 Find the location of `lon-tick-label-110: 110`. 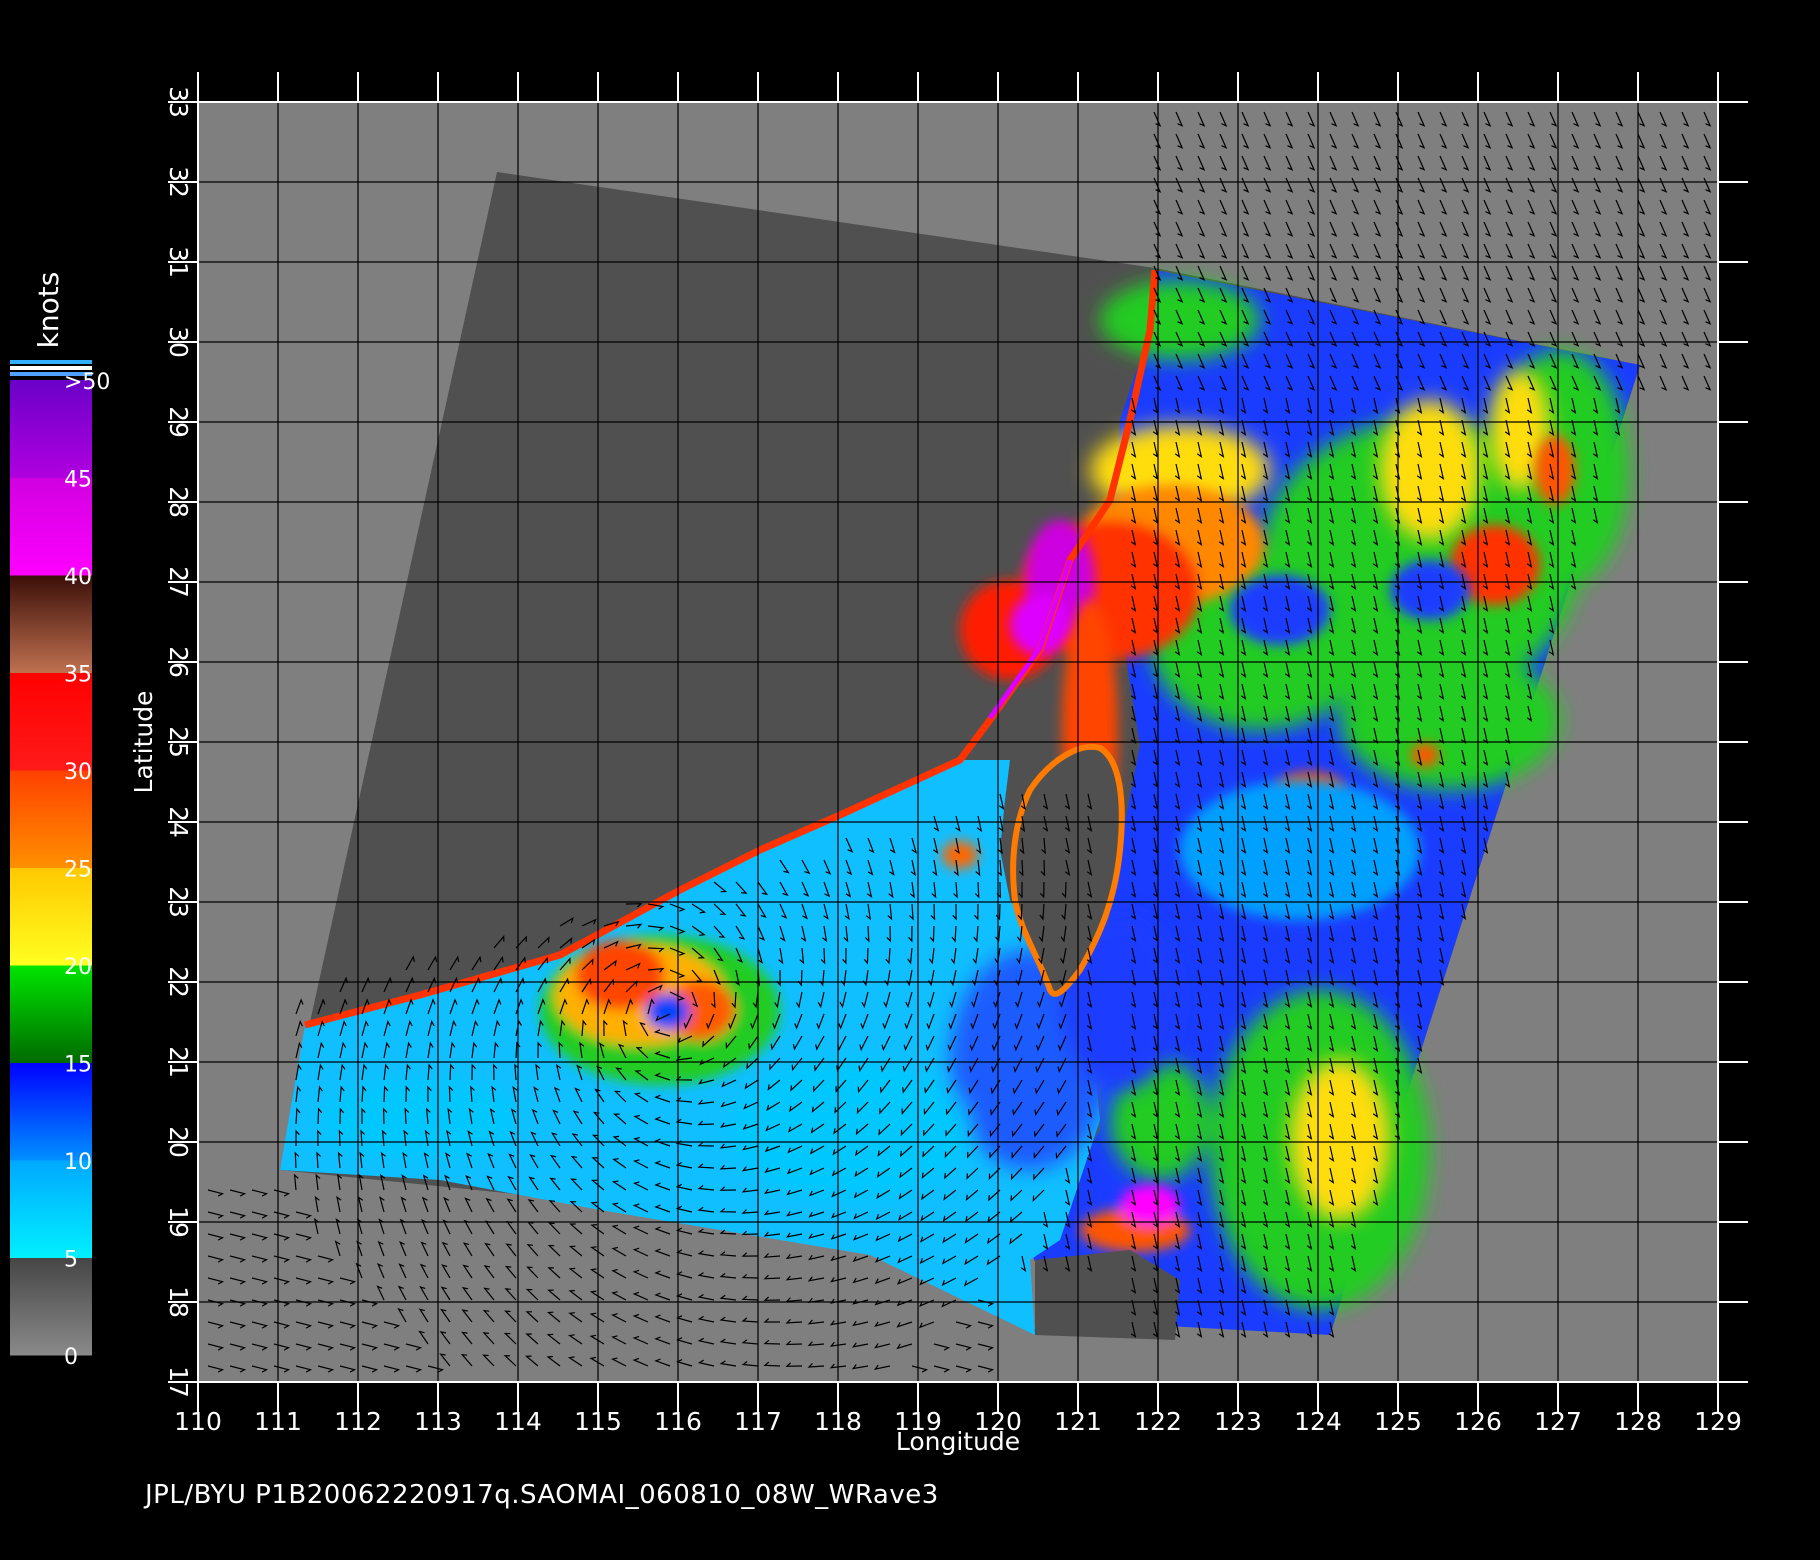

lon-tick-label-110: 110 is located at coordinates (198, 1421).